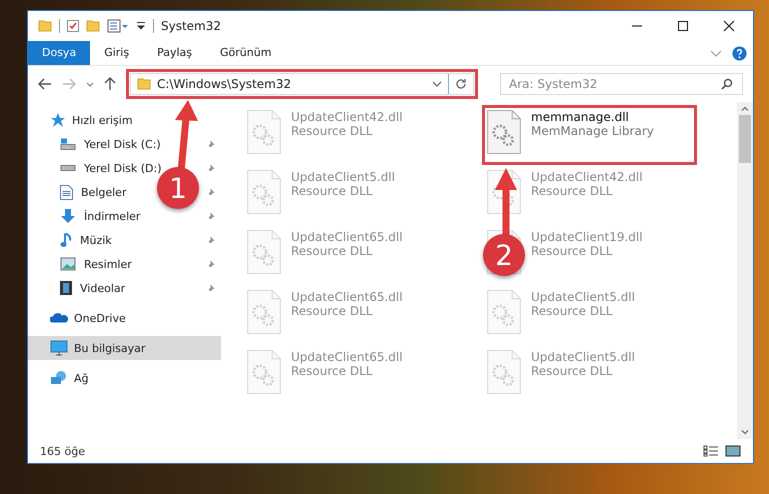 The width and height of the screenshot is (769, 494). I want to click on ribbon-tab: Giriş, so click(117, 53).